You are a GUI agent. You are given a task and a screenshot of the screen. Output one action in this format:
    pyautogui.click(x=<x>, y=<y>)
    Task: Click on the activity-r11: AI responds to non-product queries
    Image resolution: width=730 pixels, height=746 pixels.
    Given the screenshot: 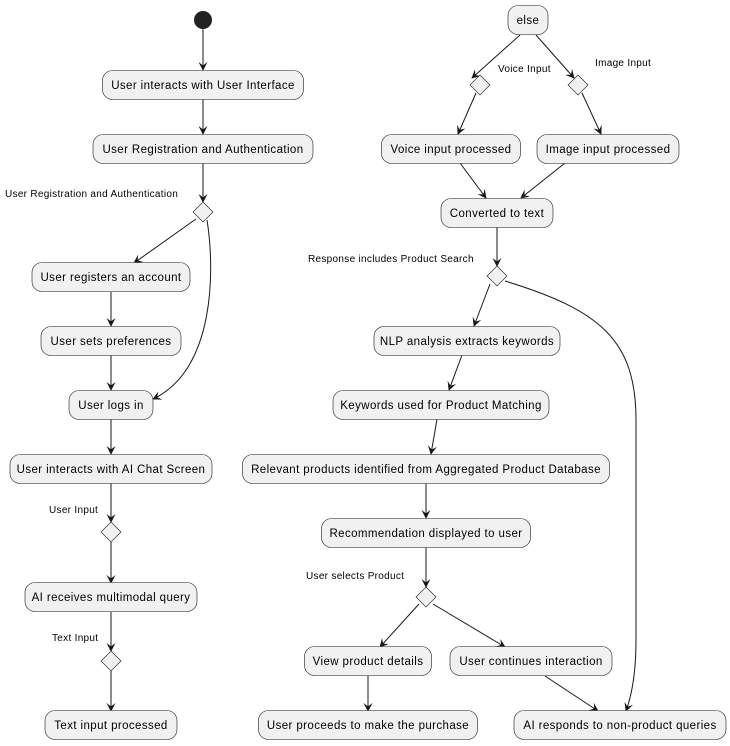 What is the action you would take?
    pyautogui.click(x=620, y=725)
    